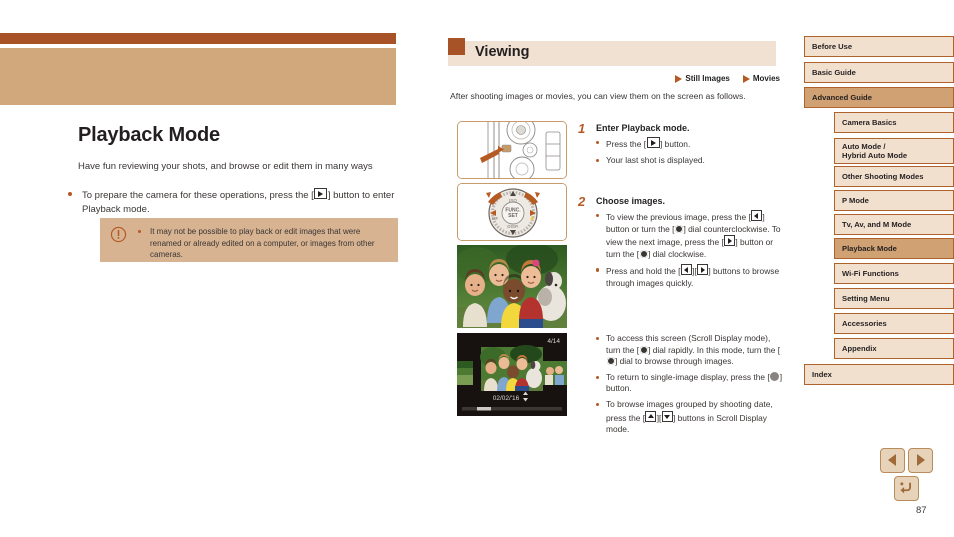 The height and width of the screenshot is (537, 954). What do you see at coordinates (875, 151) in the screenshot?
I see `sidebar-item-label: Auto Mode / Hybrid Auto Mode` at bounding box center [875, 151].